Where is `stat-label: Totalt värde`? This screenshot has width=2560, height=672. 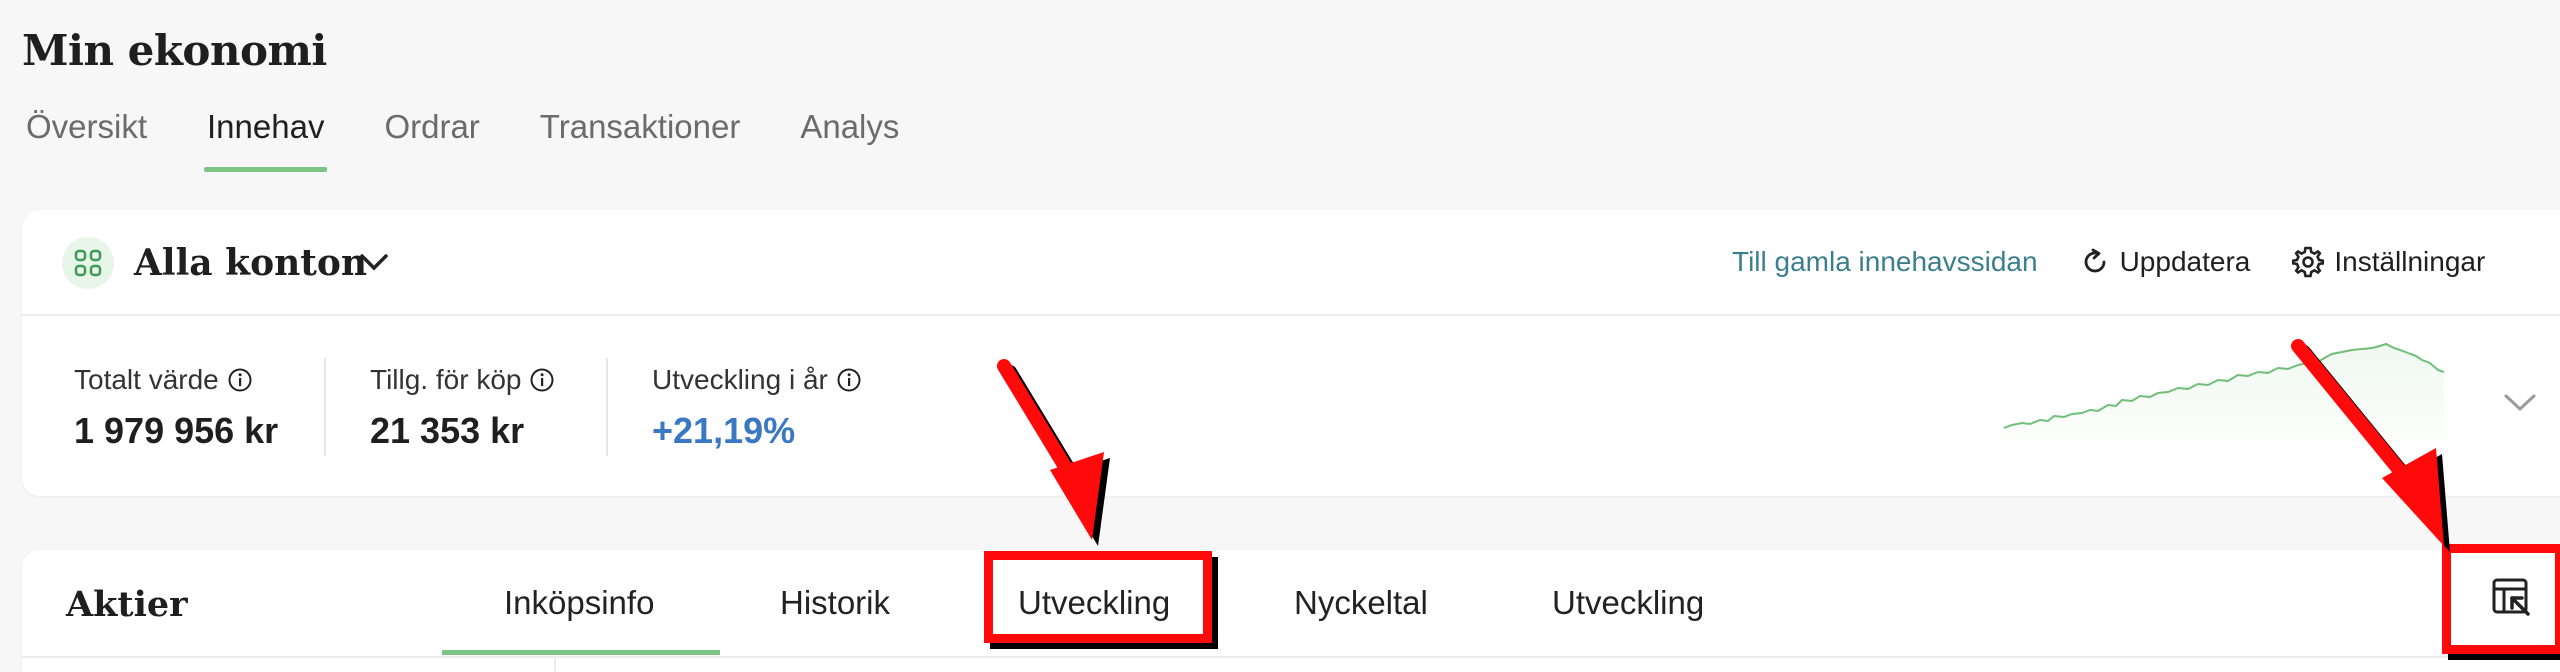 stat-label: Totalt värde is located at coordinates (146, 379).